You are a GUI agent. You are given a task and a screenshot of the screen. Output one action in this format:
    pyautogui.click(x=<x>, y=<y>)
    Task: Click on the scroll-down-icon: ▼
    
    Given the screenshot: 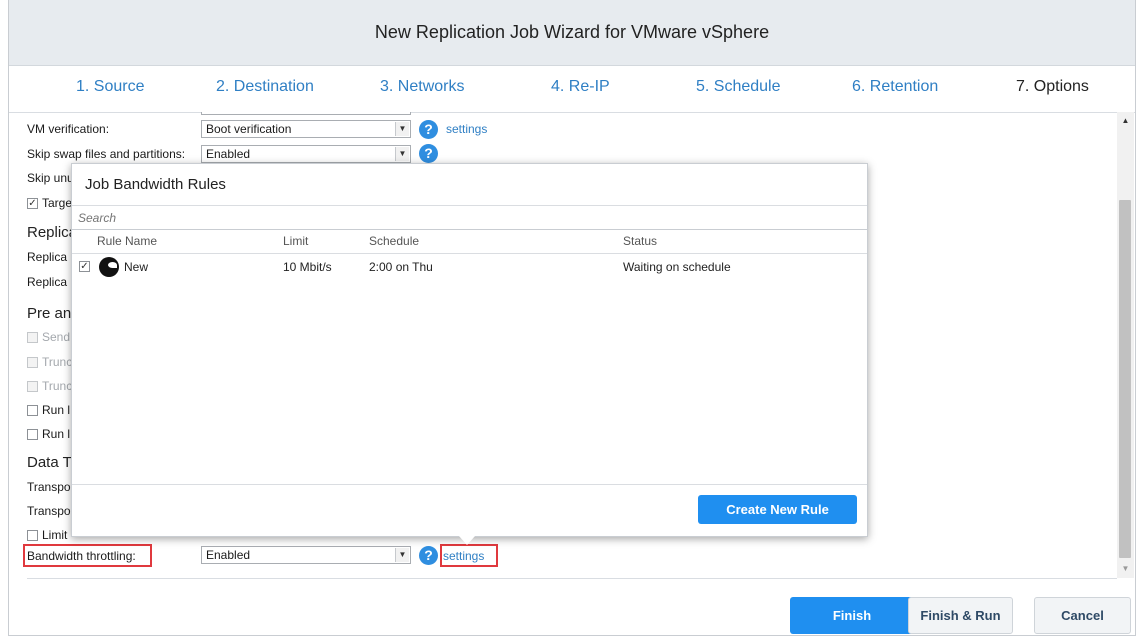 What is the action you would take?
    pyautogui.click(x=1125, y=569)
    